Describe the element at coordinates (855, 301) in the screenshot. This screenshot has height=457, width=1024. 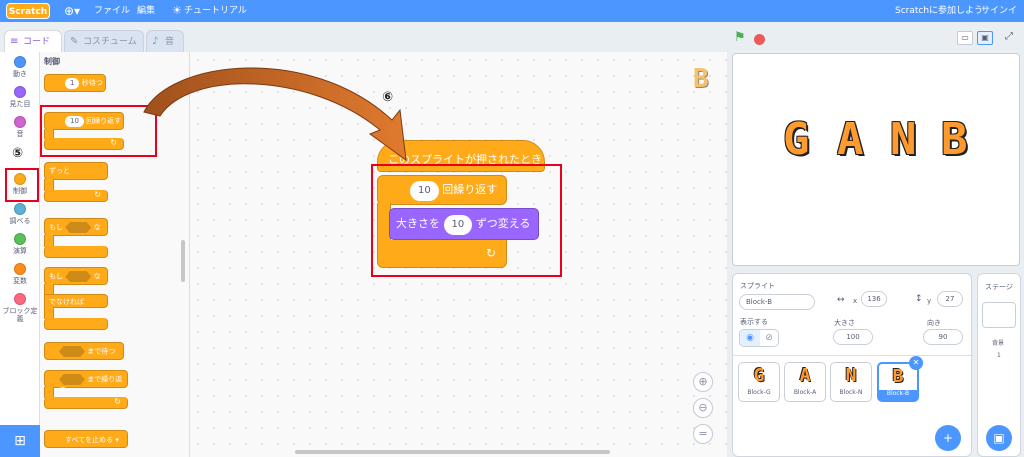
I see `x-label: x` at that location.